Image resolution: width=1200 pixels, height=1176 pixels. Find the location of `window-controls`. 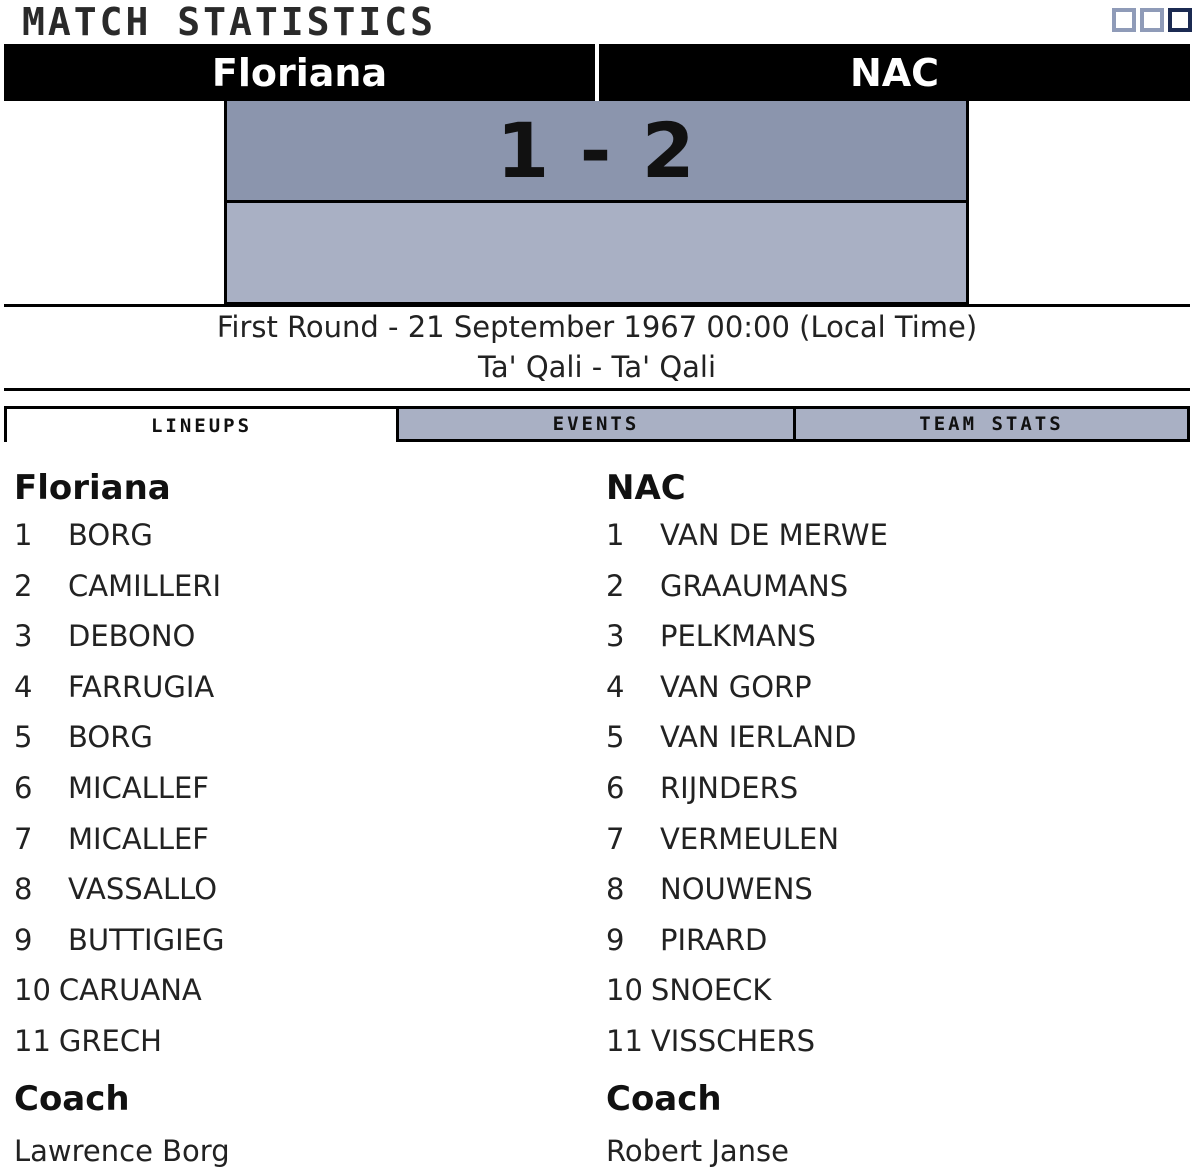

window-controls is located at coordinates (1152, 20).